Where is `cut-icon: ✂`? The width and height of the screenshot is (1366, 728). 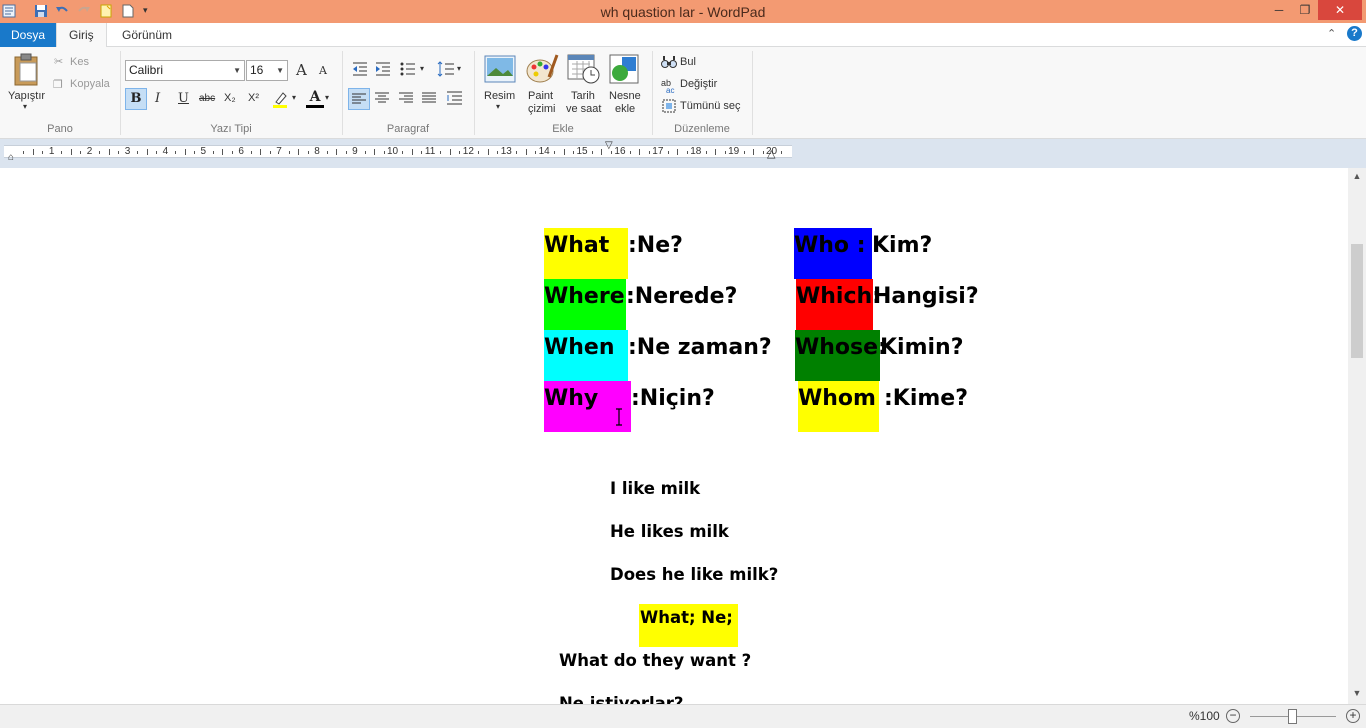 cut-icon: ✂ is located at coordinates (59, 62).